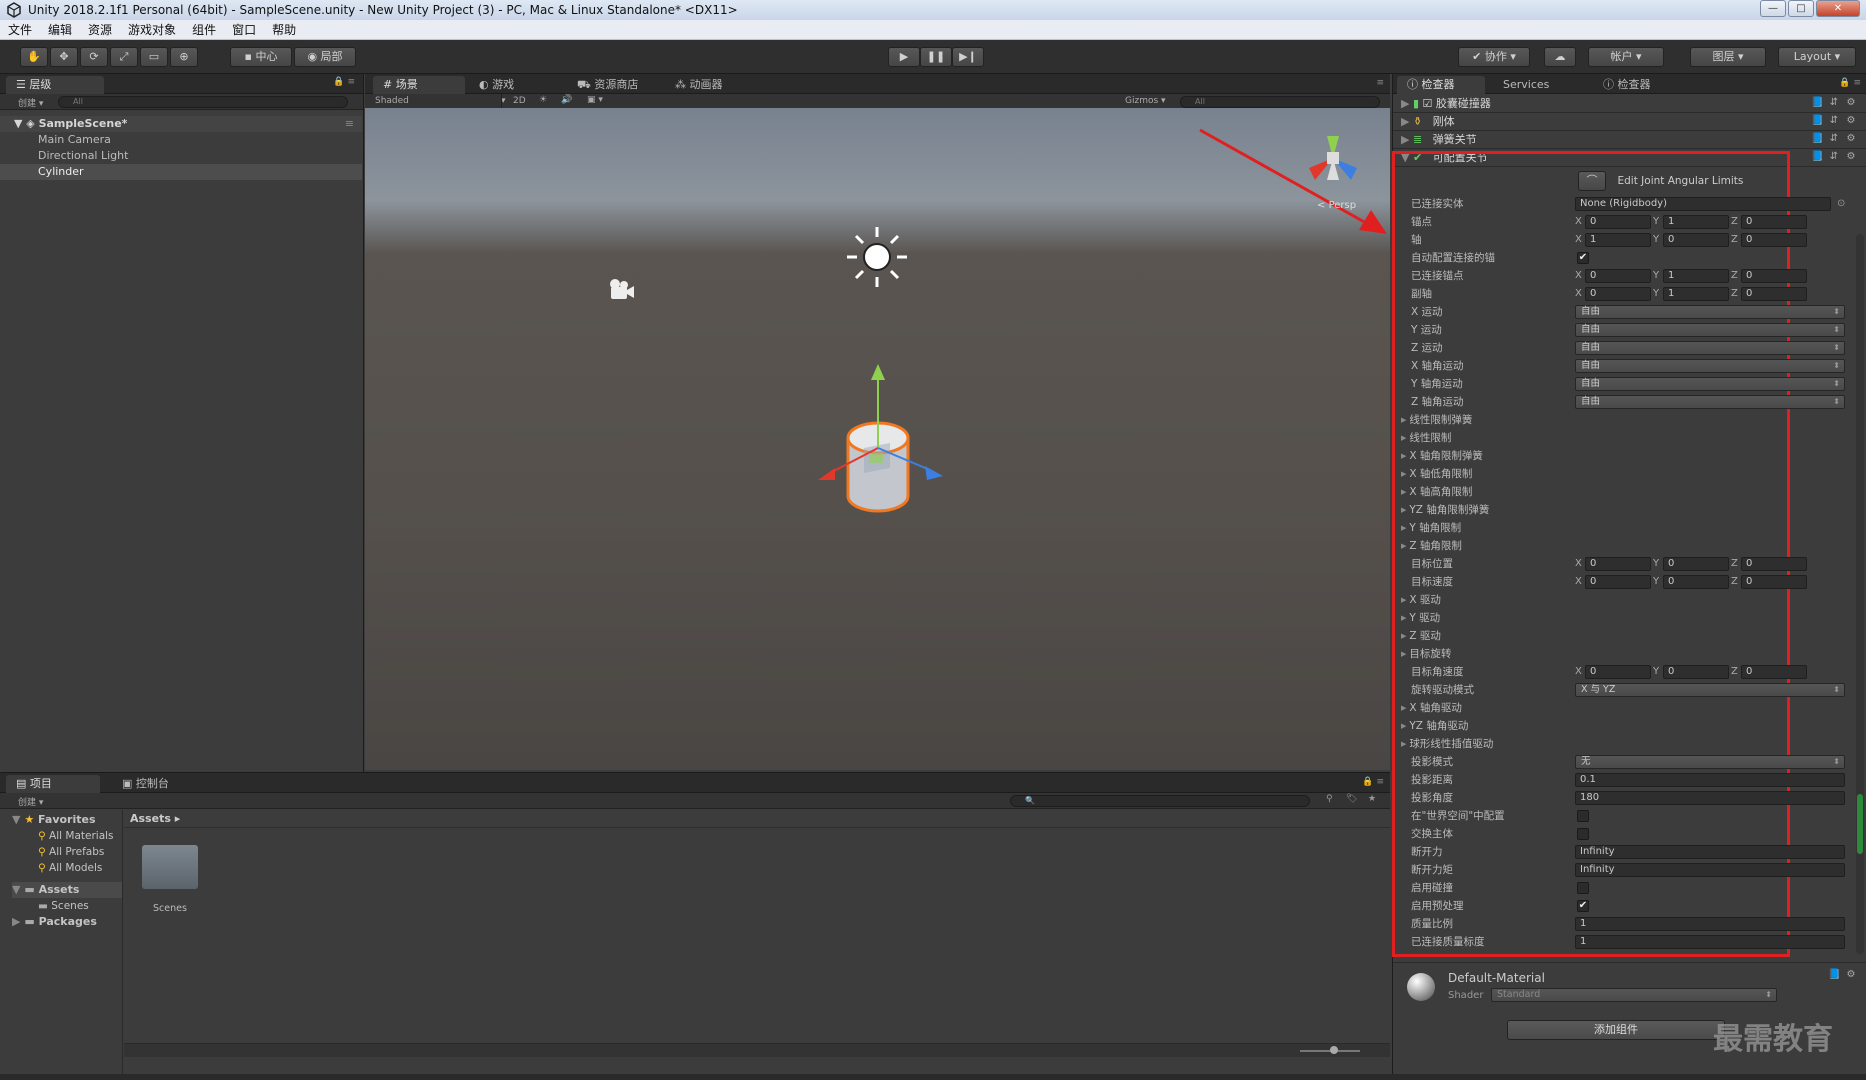  Describe the element at coordinates (76, 836) in the screenshot. I see `favorite-item: ⚲ All Materials` at that location.